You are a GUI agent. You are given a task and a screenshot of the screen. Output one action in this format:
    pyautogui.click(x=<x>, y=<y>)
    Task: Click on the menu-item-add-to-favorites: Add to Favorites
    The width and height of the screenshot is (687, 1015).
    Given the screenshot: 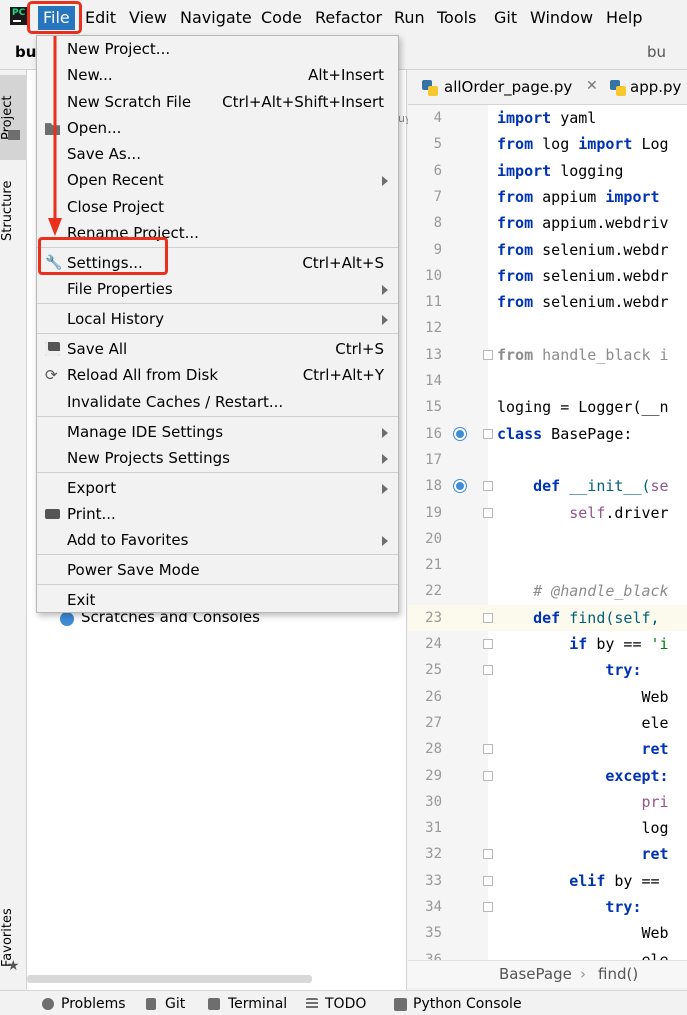 What is the action you would take?
    pyautogui.click(x=217, y=540)
    